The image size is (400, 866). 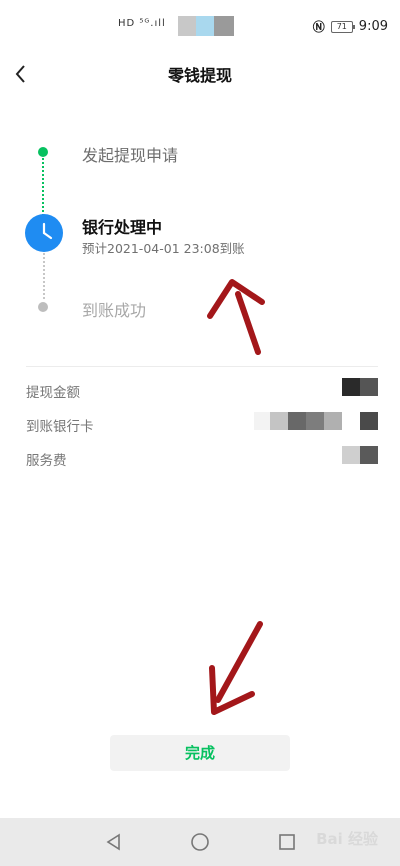 What do you see at coordinates (202, 366) in the screenshot?
I see `divider` at bounding box center [202, 366].